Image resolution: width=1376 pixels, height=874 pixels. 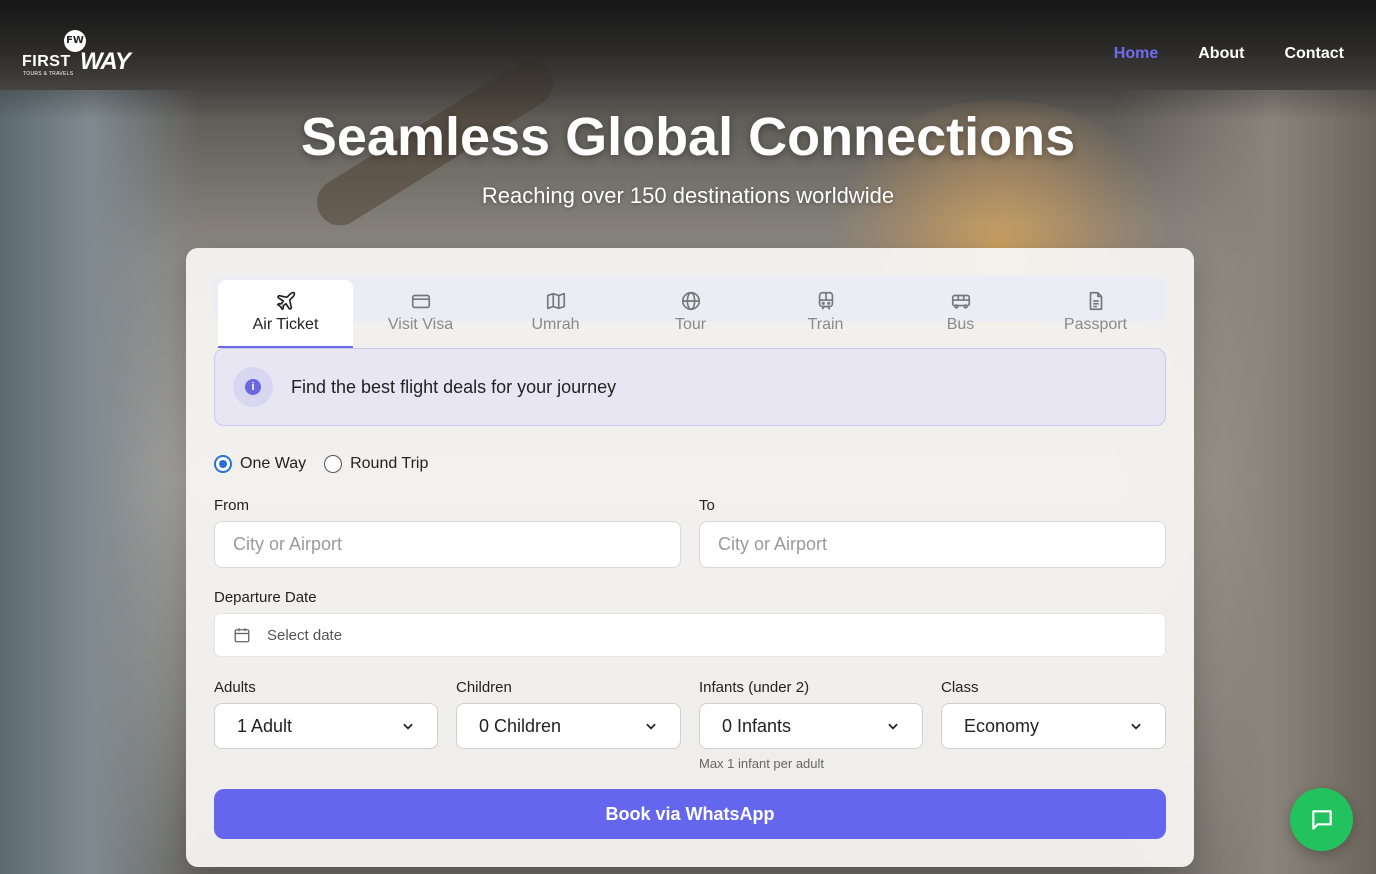 What do you see at coordinates (754, 687) in the screenshot?
I see `infants-label: Infants (under 2)` at bounding box center [754, 687].